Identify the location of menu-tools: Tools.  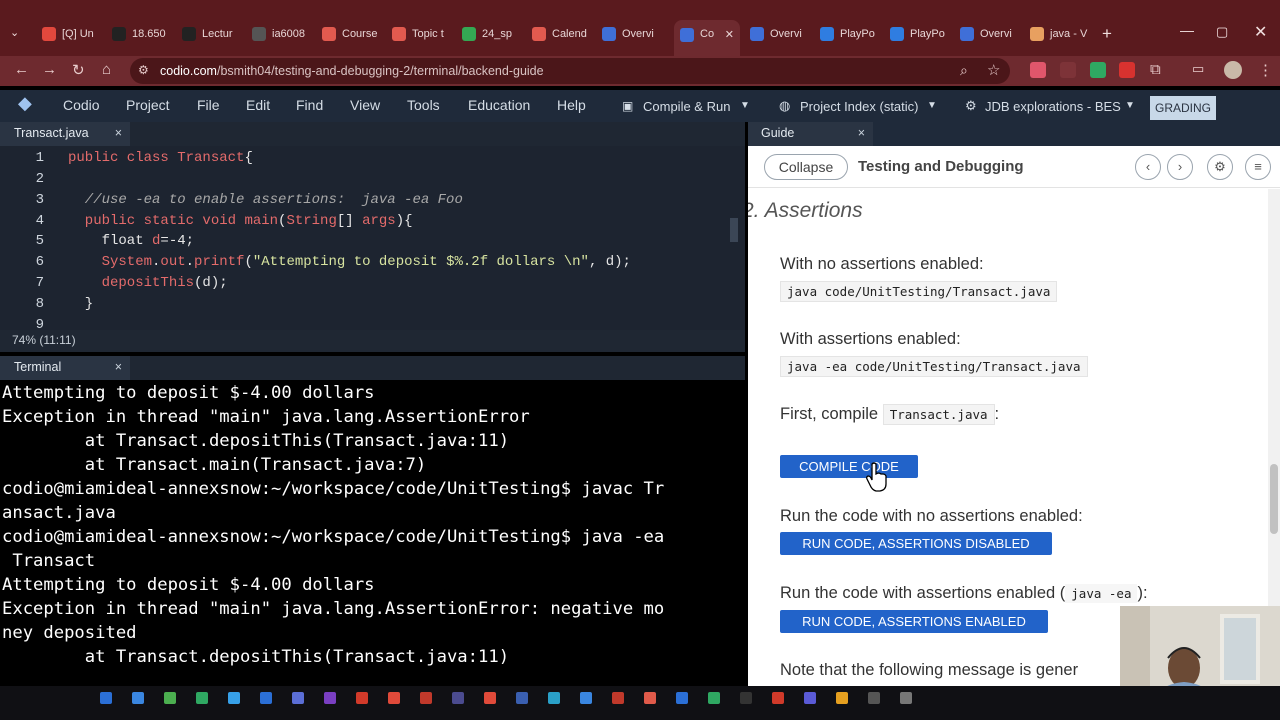
(423, 105).